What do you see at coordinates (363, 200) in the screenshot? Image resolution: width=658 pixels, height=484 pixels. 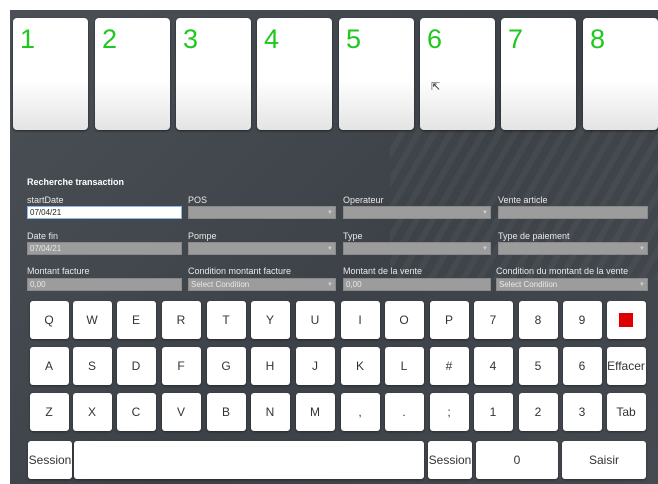 I see `operateur-label: Operateur` at bounding box center [363, 200].